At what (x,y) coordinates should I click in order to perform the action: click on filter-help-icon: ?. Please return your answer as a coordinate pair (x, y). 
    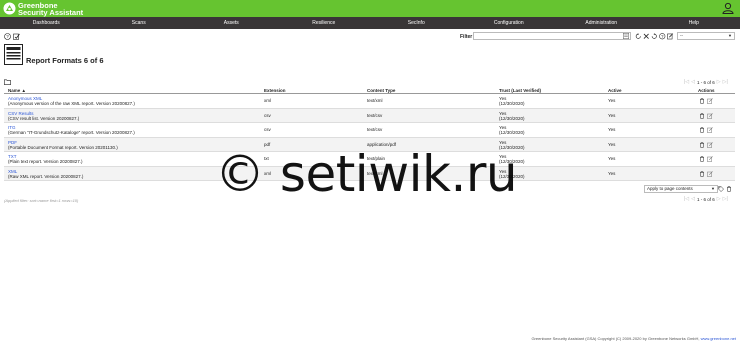
    Looking at the image, I should click on (662, 36).